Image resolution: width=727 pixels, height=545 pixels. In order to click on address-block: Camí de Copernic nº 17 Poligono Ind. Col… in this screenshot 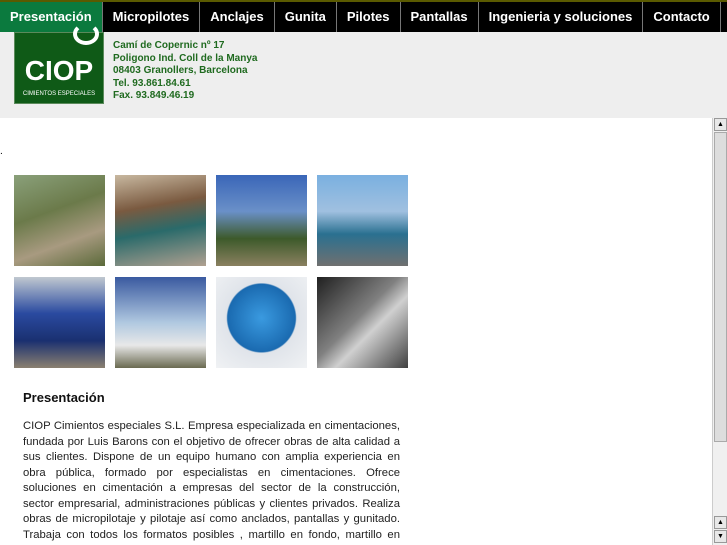, I will do `click(185, 71)`.